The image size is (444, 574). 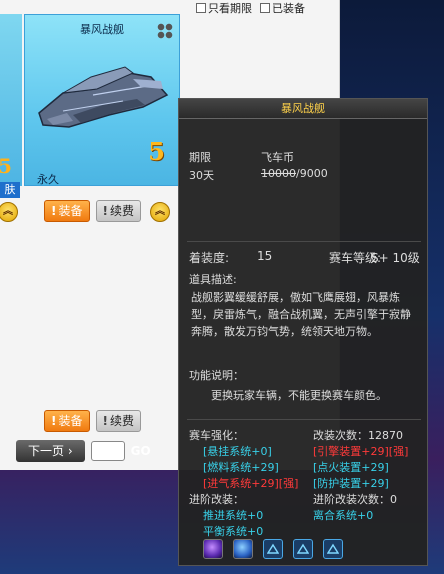 What do you see at coordinates (395, 258) in the screenshot?
I see `race-level-value: S+ 10级` at bounding box center [395, 258].